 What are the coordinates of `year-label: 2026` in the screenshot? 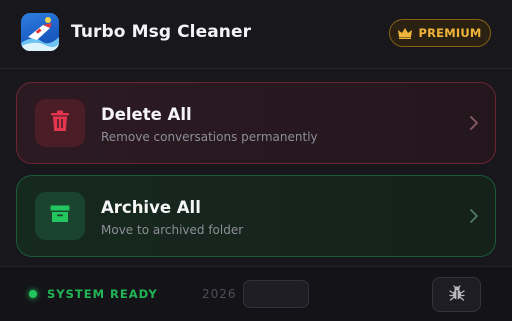 It's located at (219, 294).